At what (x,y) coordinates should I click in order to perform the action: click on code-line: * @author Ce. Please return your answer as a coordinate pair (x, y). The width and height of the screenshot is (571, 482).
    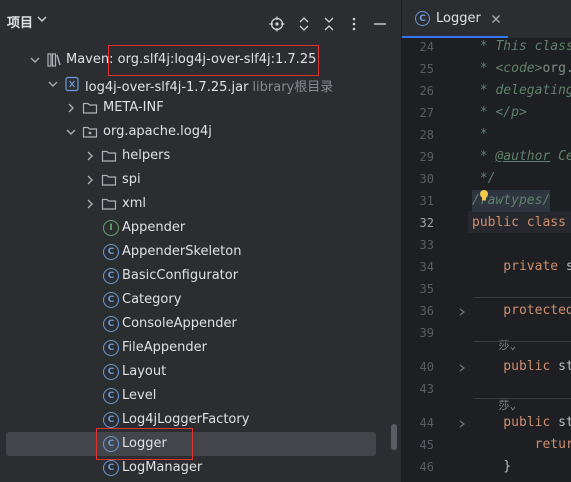
    Looking at the image, I should click on (521, 157).